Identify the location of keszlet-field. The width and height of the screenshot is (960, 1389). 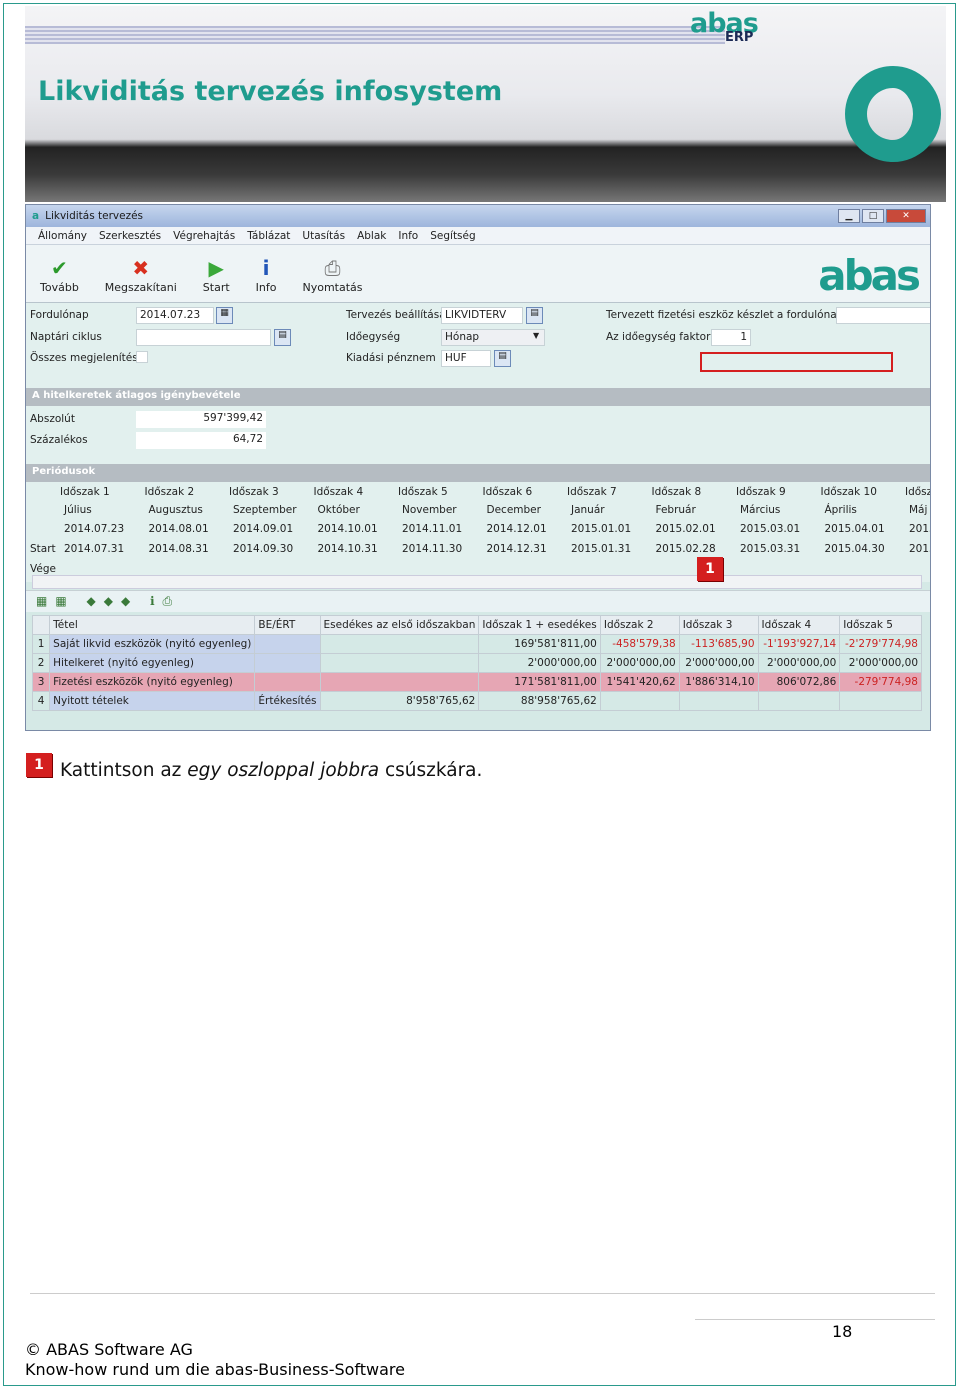
(883, 315).